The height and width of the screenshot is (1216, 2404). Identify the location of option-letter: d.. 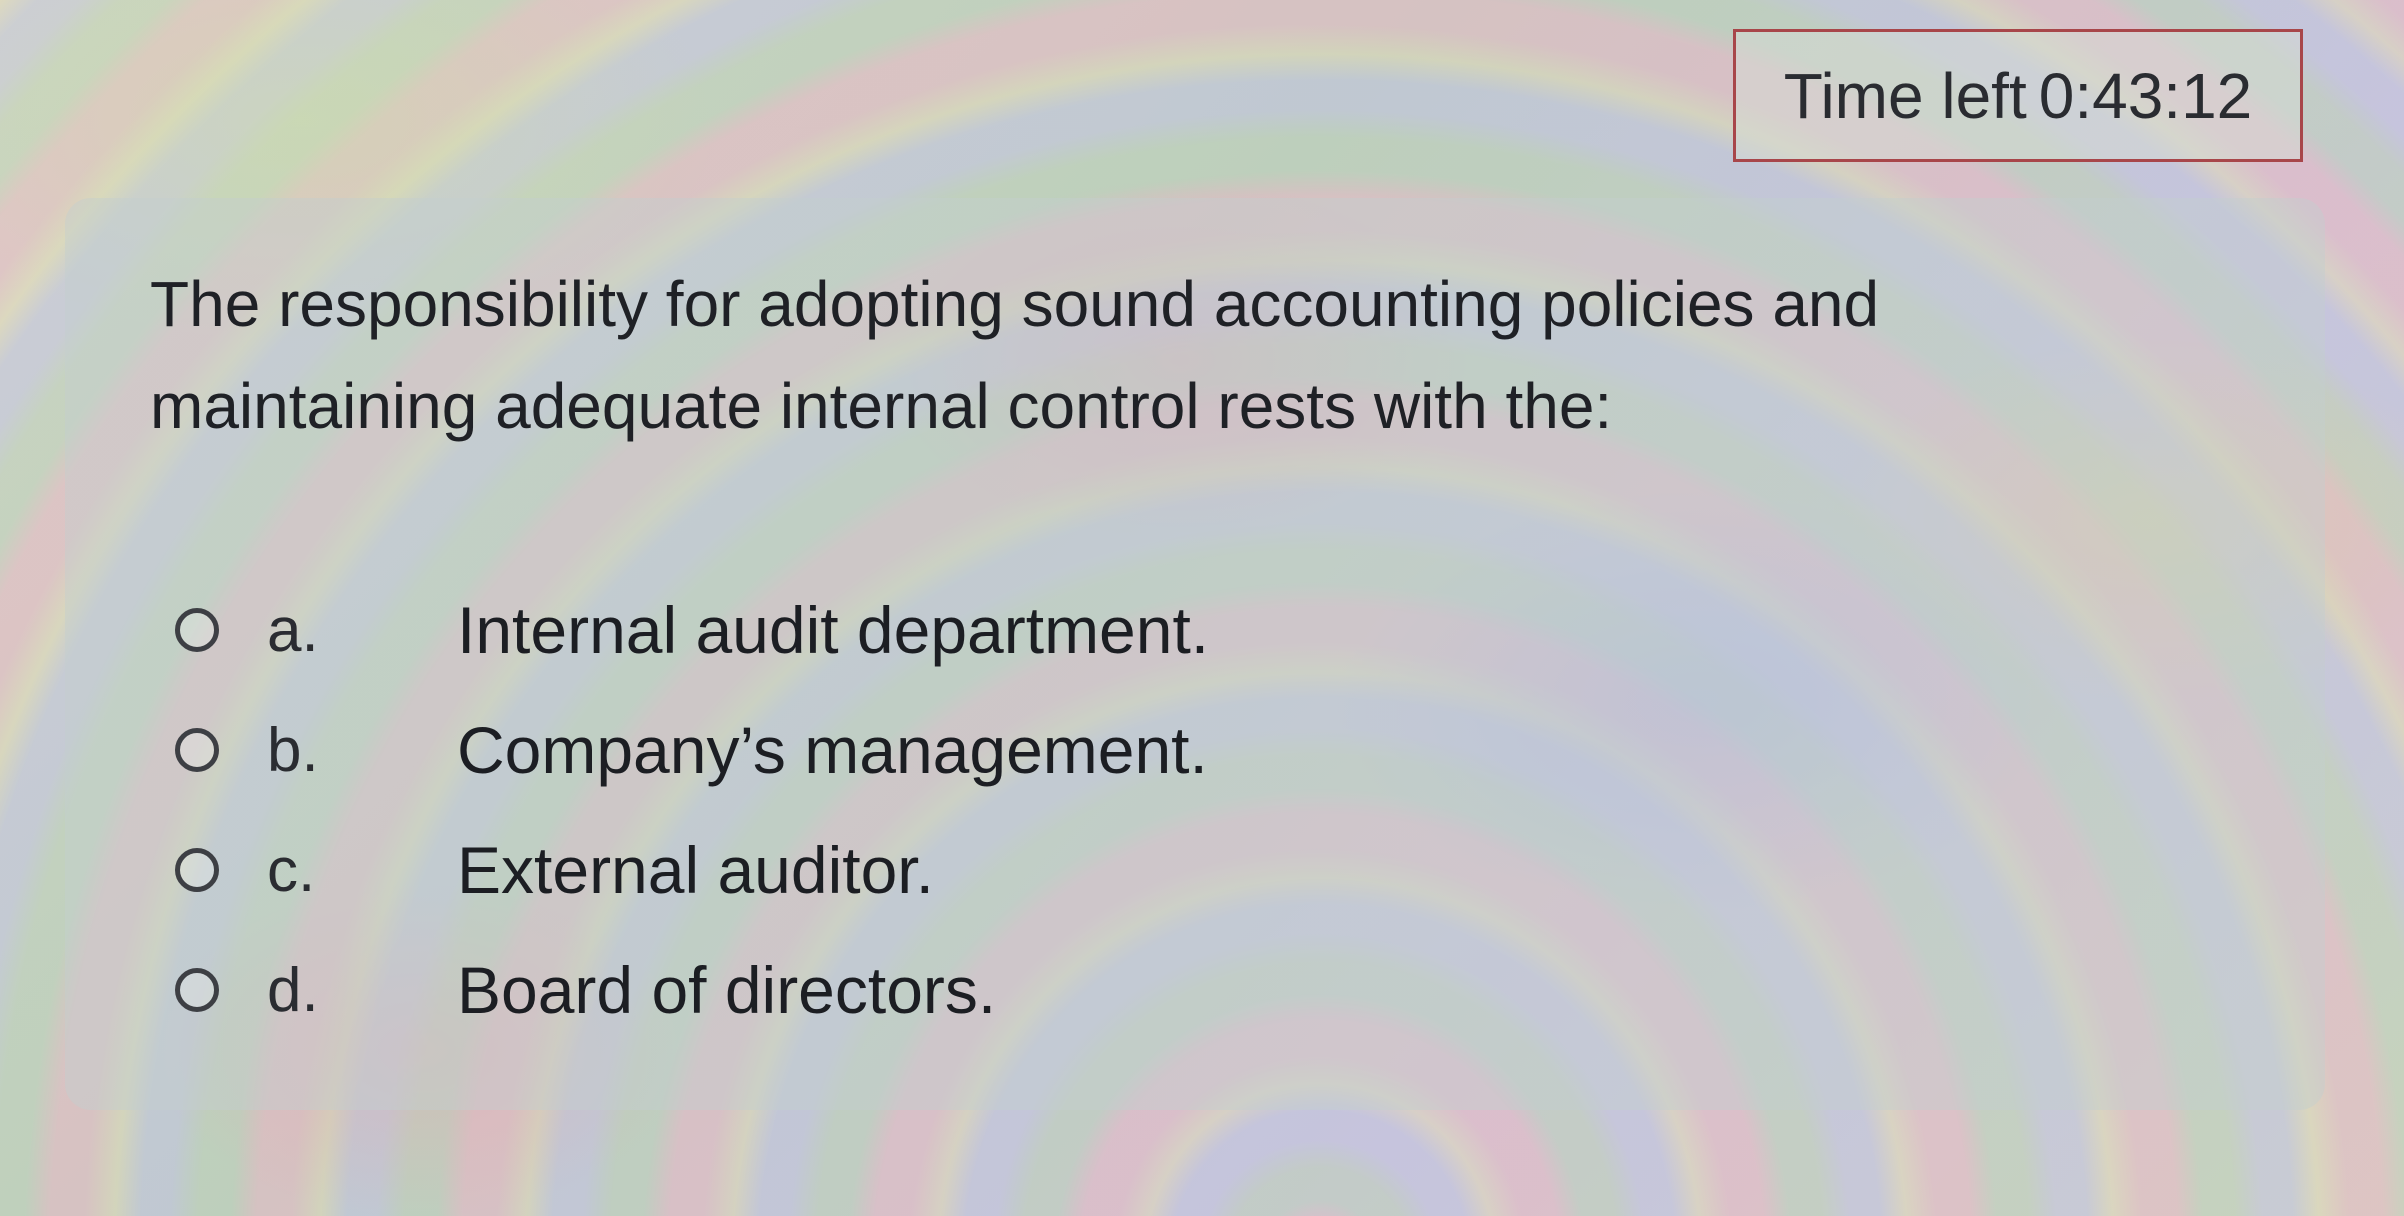
(293, 990).